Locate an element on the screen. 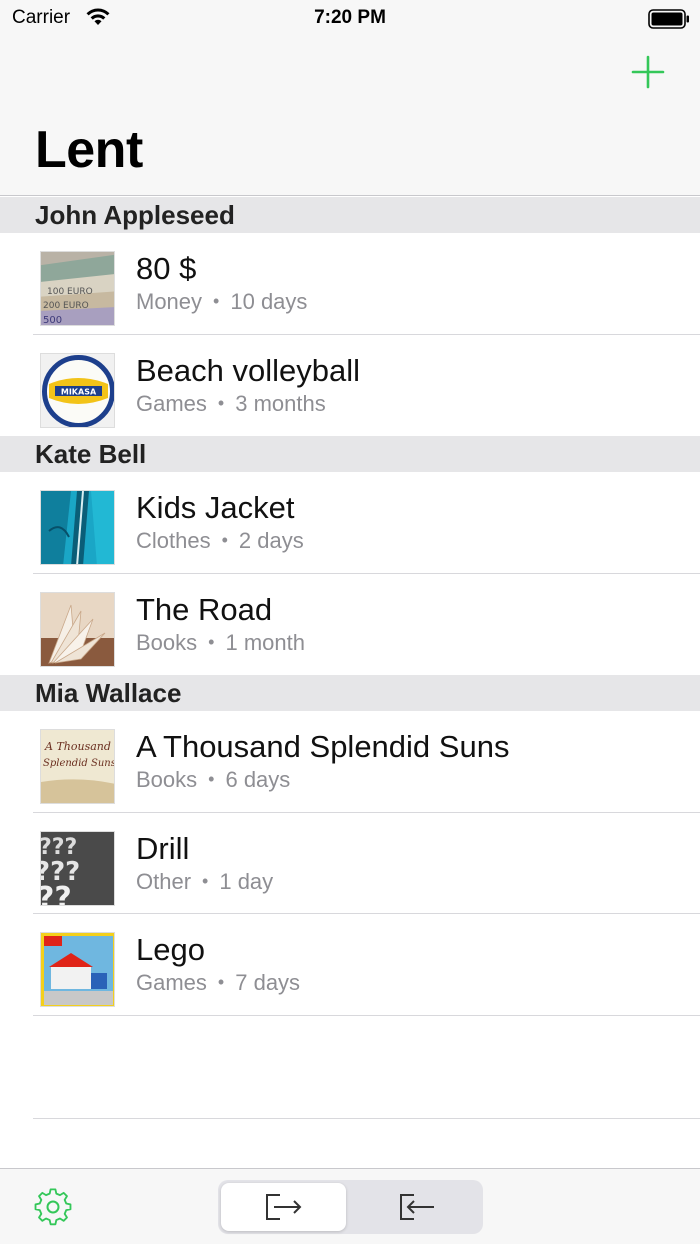  list-item: ??? ??? ?? Drill Other • 1 day is located at coordinates (350, 864).